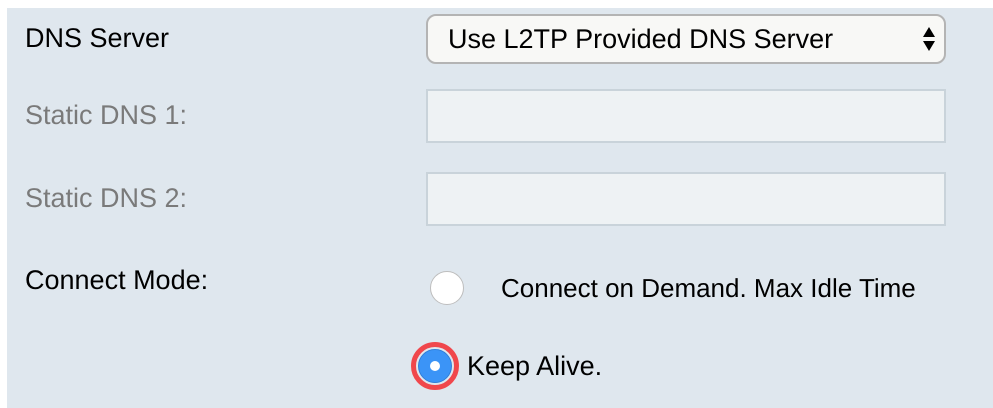  What do you see at coordinates (686, 39) in the screenshot?
I see `dns-server-select: Use L2TP Provided DNS Server` at bounding box center [686, 39].